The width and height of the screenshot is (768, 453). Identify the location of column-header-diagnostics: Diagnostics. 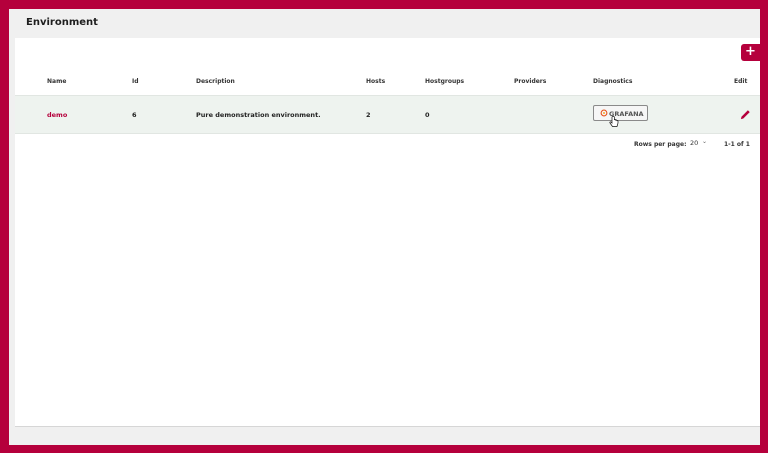
(613, 81).